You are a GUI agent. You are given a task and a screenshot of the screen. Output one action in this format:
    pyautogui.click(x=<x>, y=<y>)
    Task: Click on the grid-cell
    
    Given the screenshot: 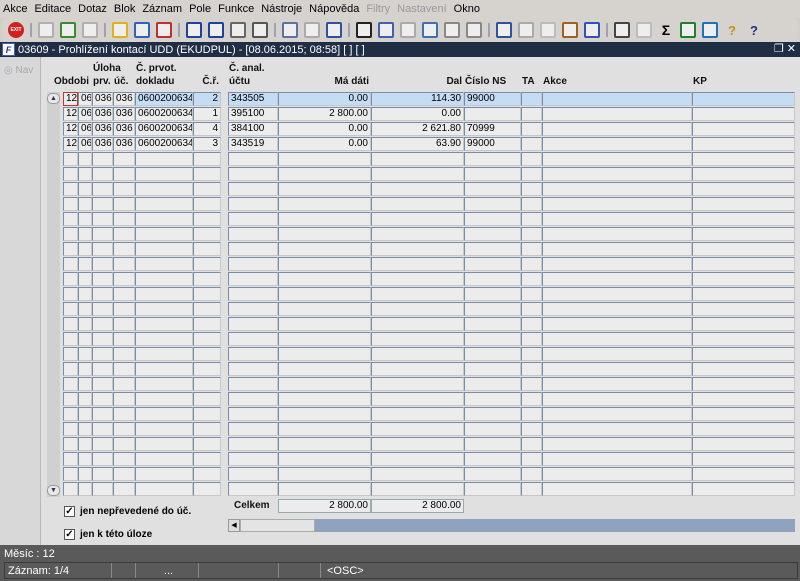 What is the action you would take?
    pyautogui.click(x=617, y=99)
    